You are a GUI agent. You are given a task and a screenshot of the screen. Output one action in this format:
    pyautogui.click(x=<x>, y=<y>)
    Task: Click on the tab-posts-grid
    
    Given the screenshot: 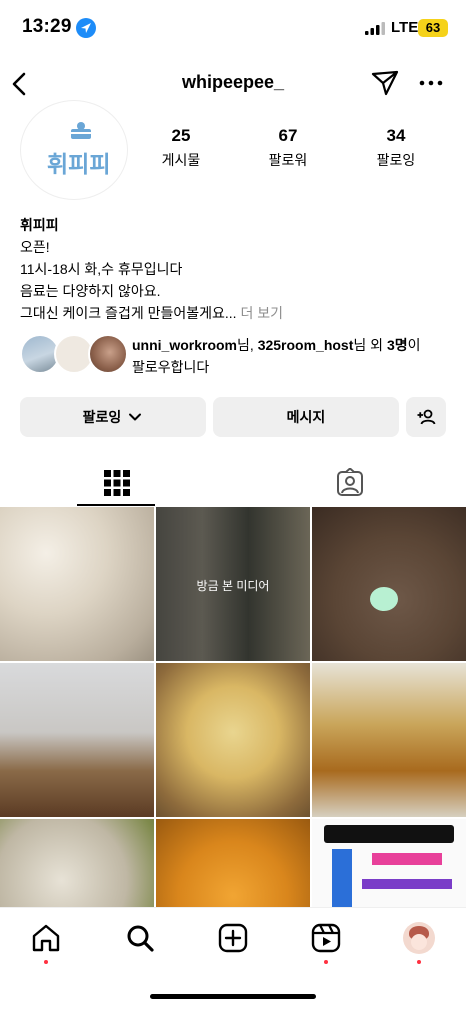 What is the action you would take?
    pyautogui.click(x=116, y=483)
    